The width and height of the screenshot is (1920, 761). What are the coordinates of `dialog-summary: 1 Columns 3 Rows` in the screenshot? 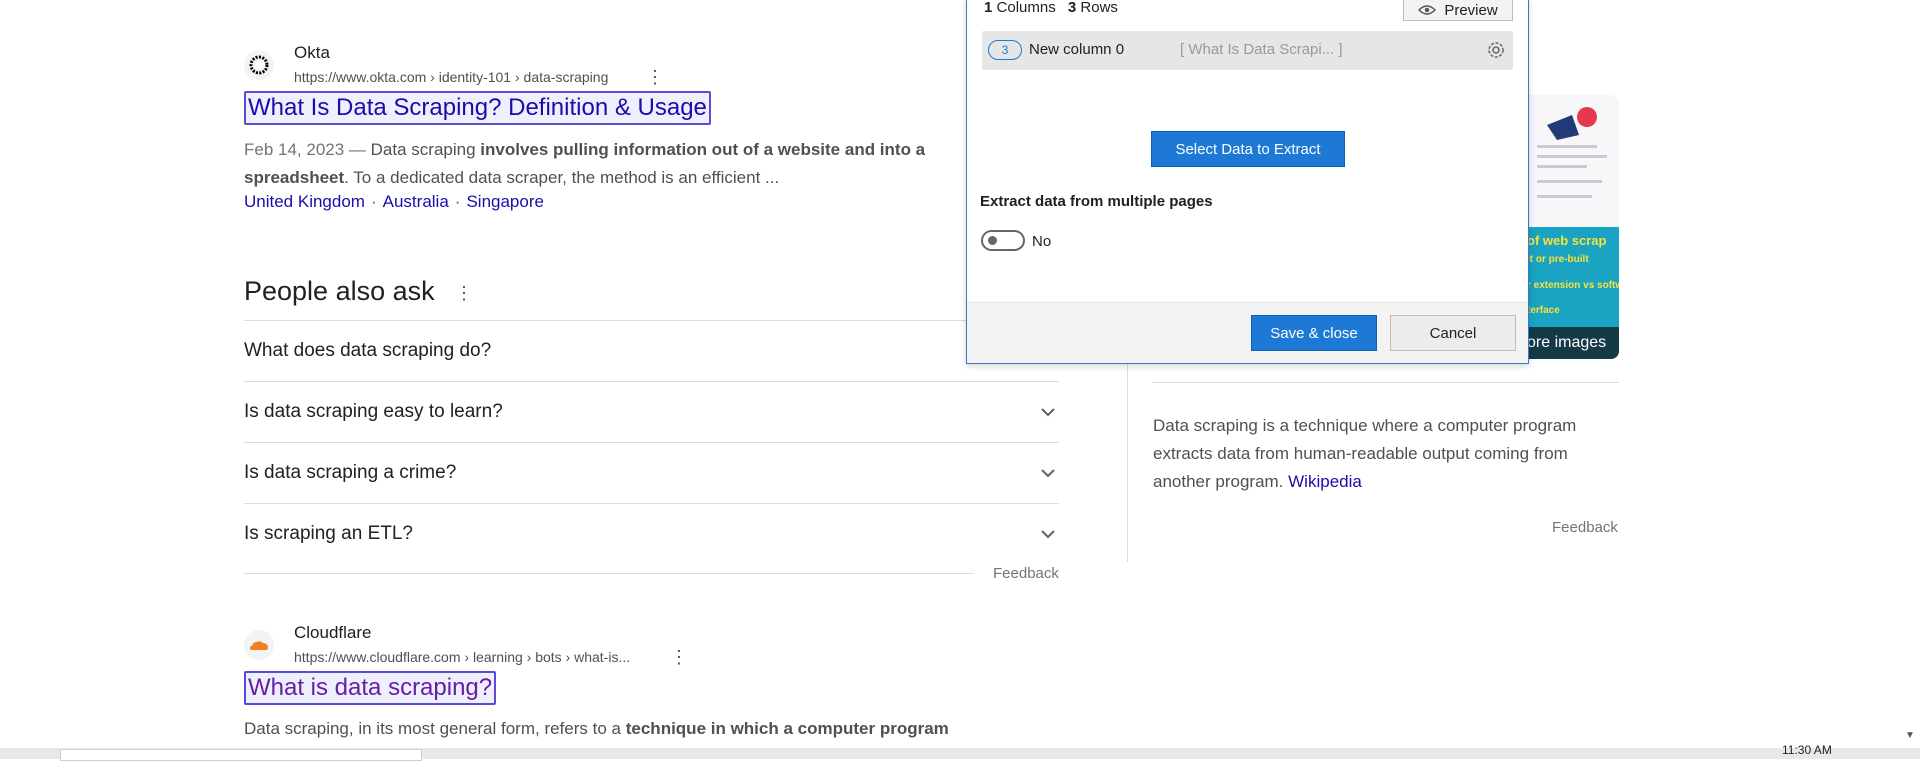 It's located at (1051, 8).